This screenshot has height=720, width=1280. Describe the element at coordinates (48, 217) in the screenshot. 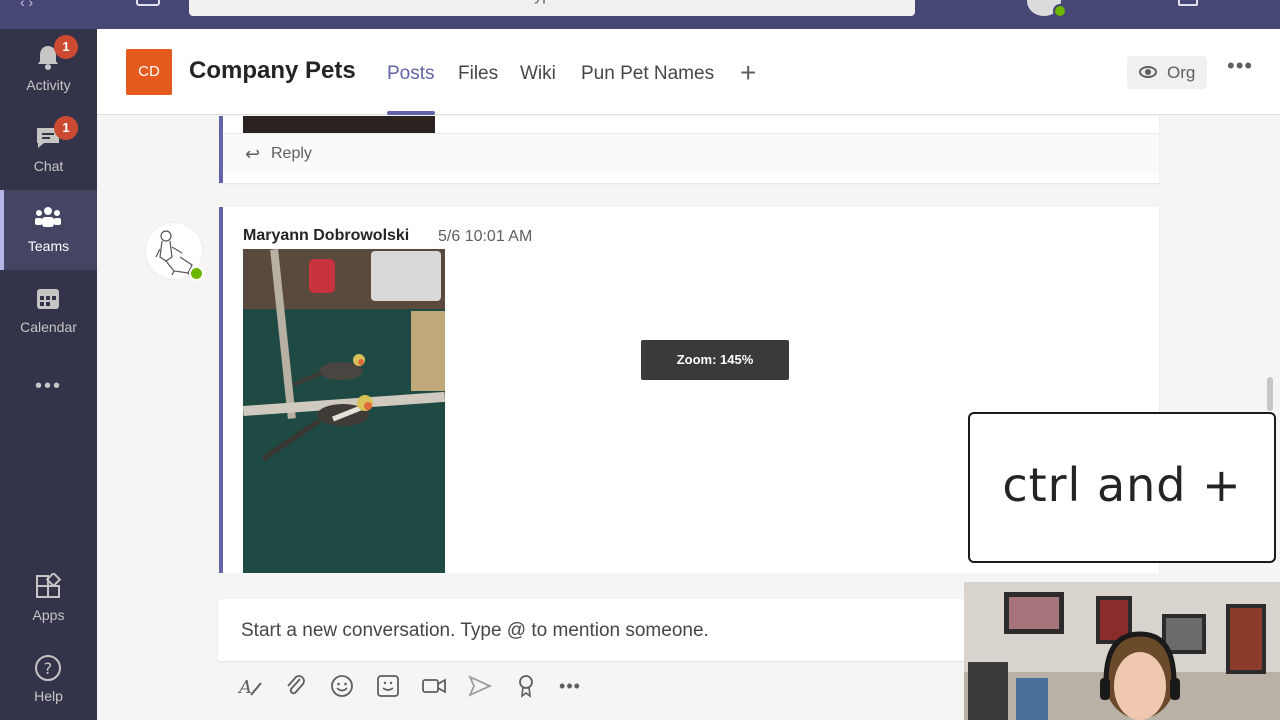

I see `teams-icon` at that location.